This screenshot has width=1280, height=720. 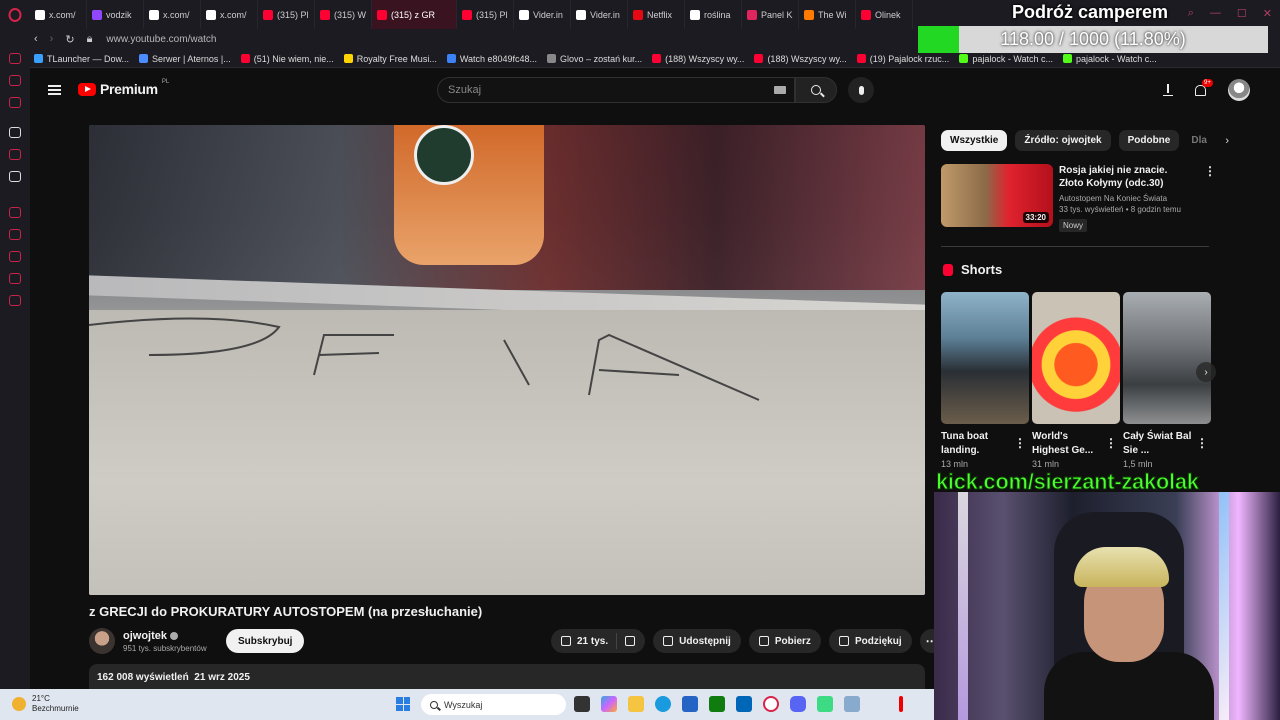 I want to click on channel-name-row: ojwojtek, so click(x=165, y=636).